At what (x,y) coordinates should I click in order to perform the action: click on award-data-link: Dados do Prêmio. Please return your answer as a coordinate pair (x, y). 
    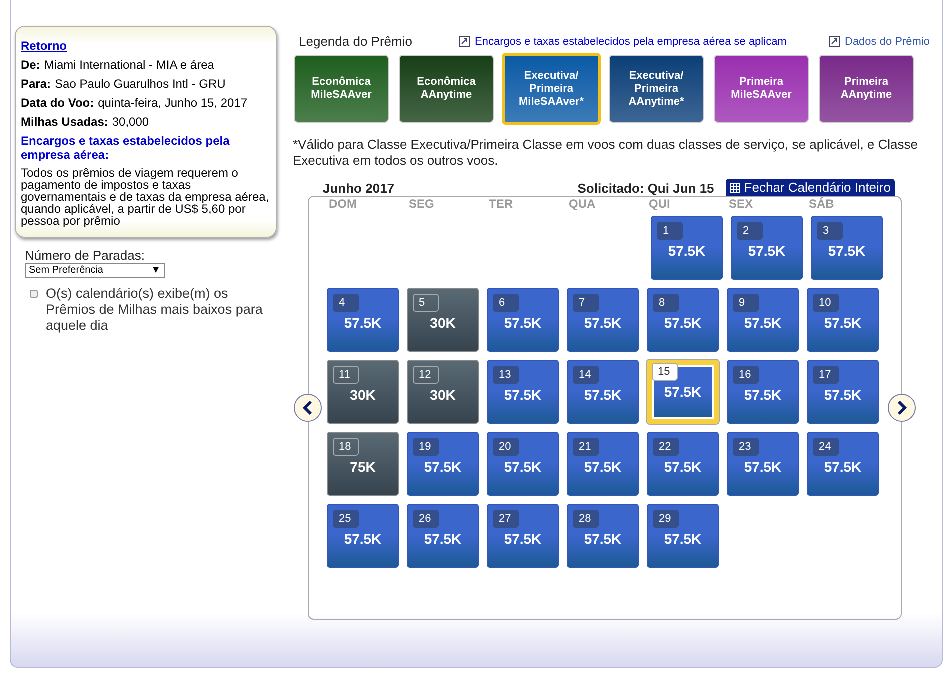
    Looking at the image, I should click on (879, 42).